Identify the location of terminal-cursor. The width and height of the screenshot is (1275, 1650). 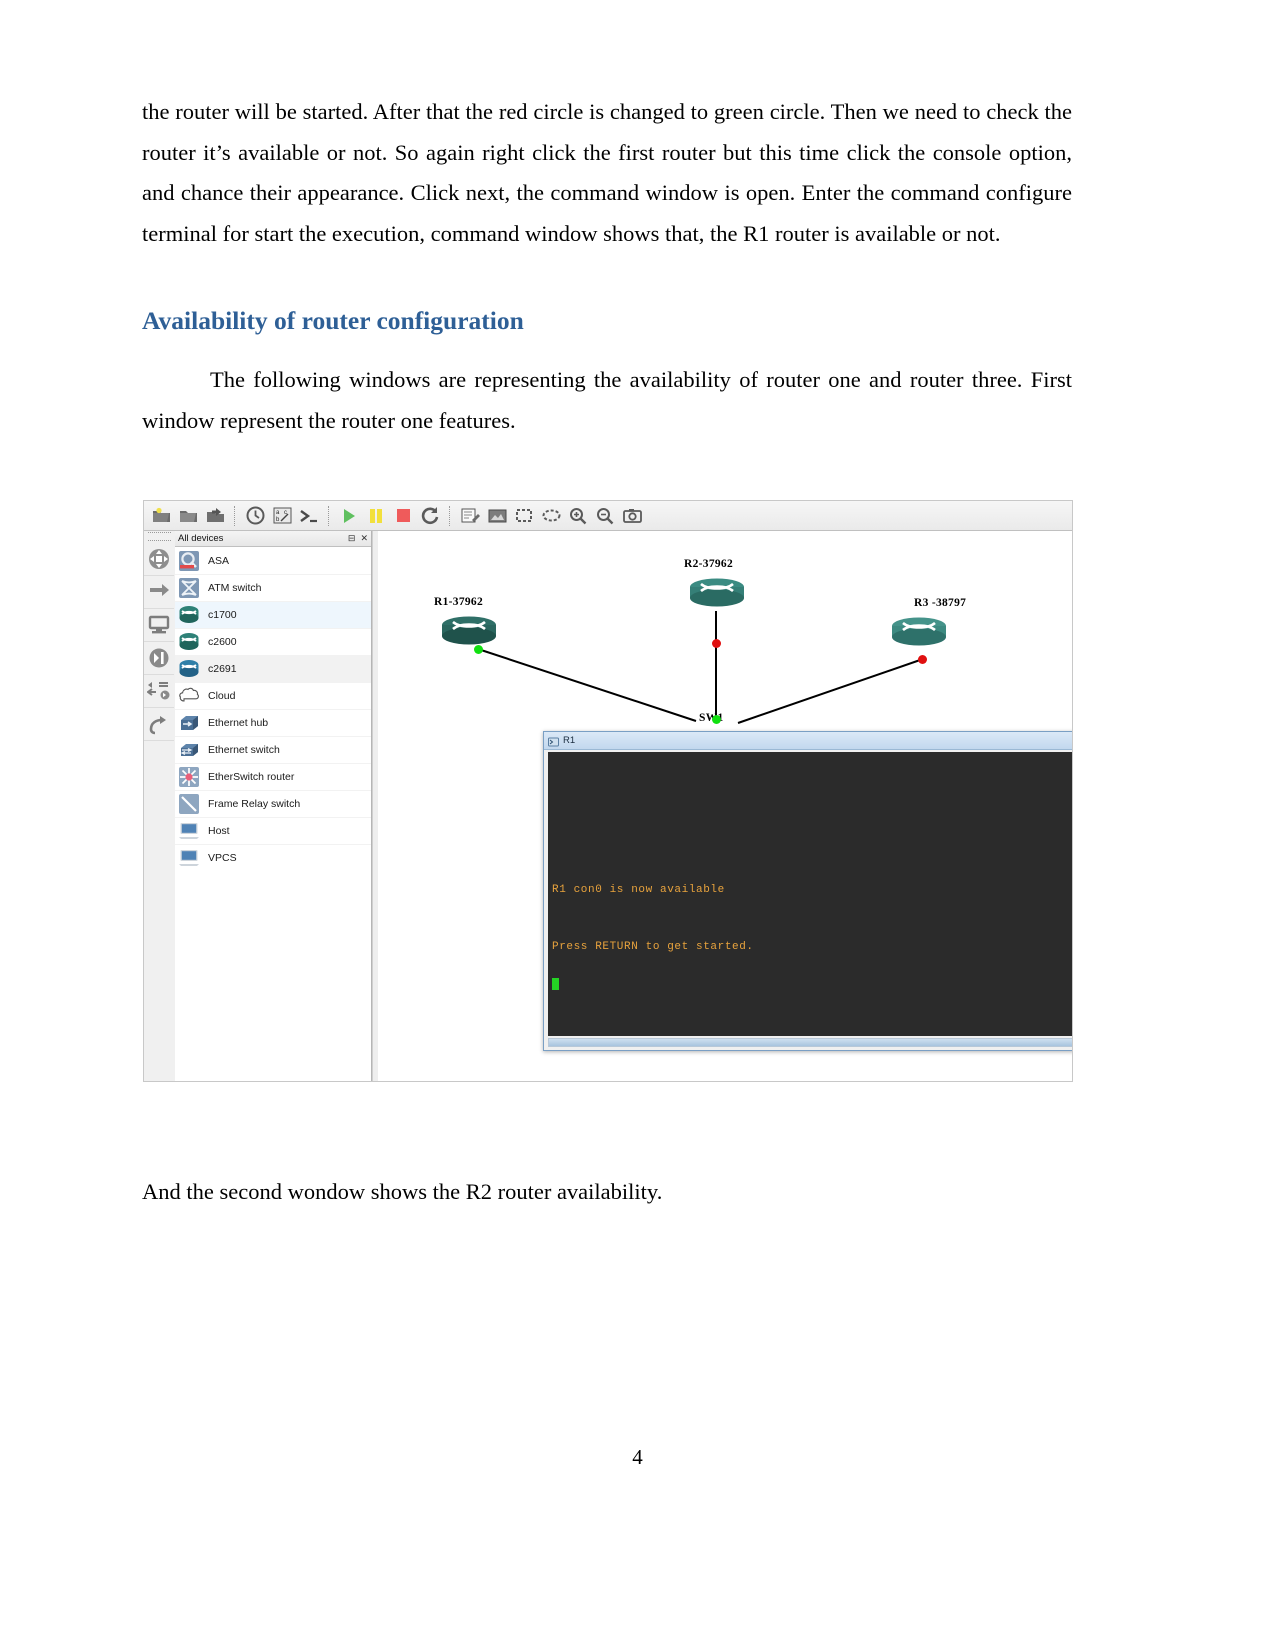
(555, 984).